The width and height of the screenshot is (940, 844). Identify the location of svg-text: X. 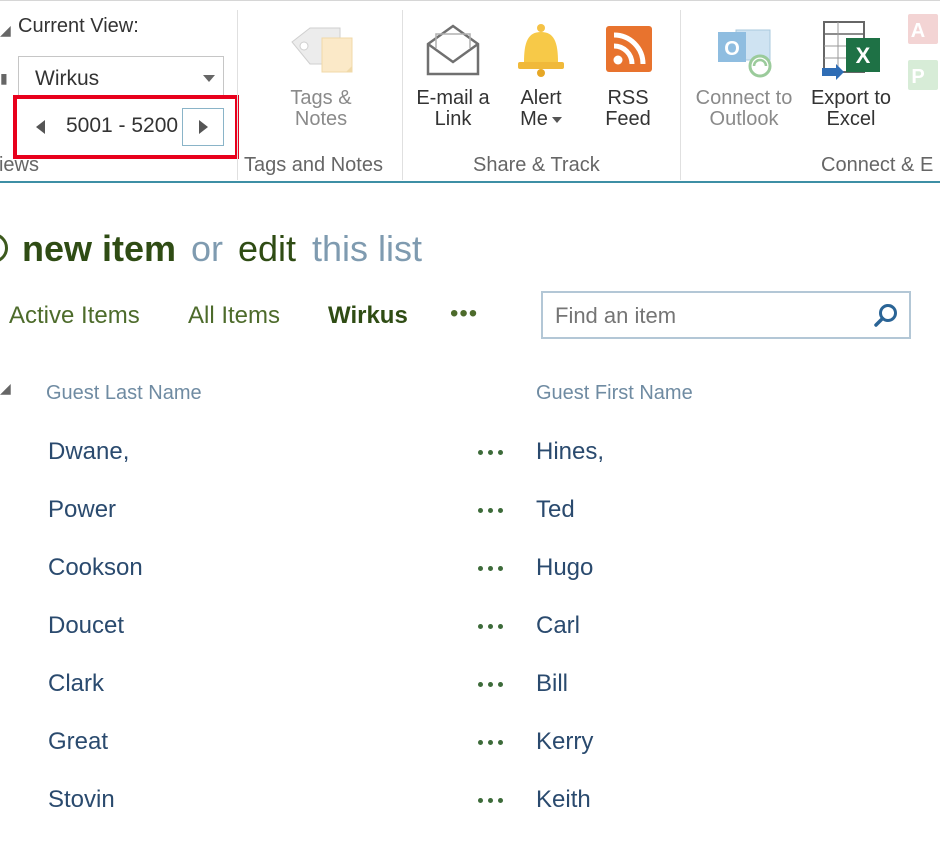
(863, 55).